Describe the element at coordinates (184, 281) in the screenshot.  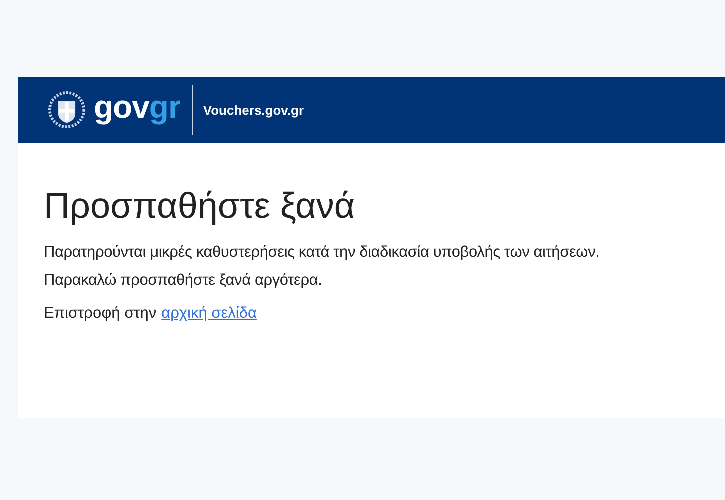
I see `message-text: Παρακαλώ προσπαθήστε ξανά αργότερα.` at that location.